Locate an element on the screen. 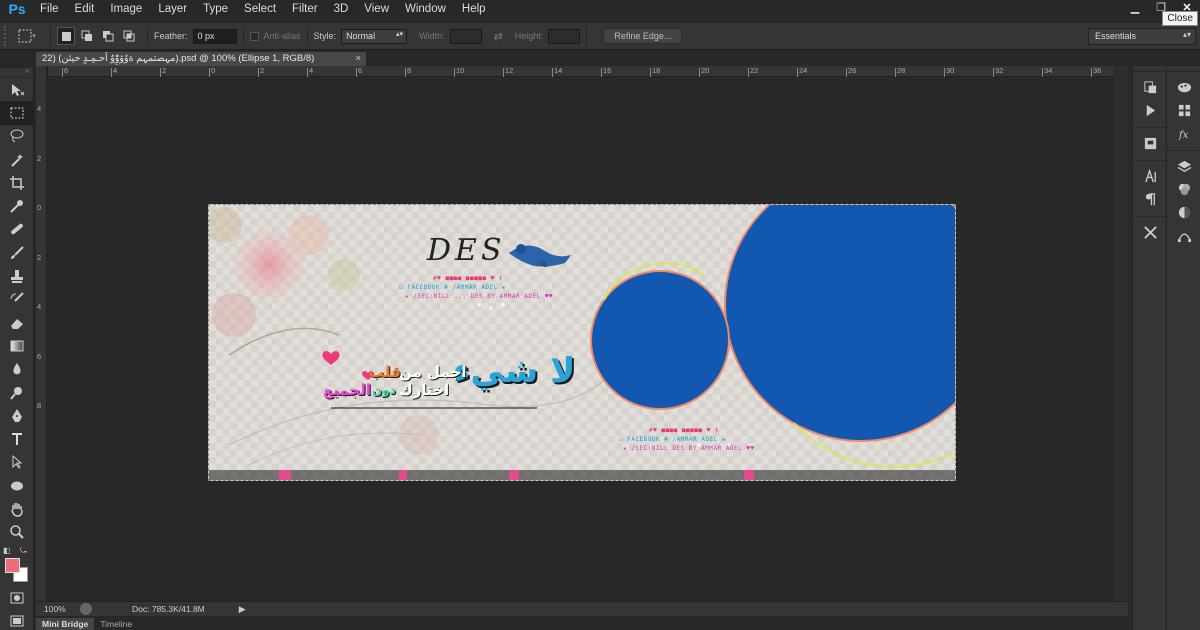  subtract-from-selection-button is located at coordinates (108, 36).